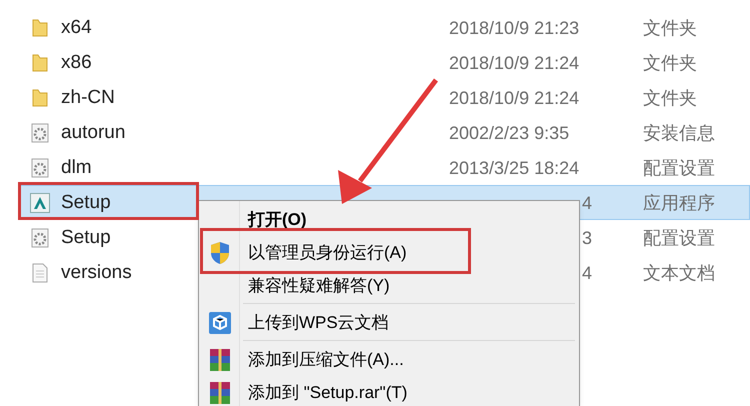  What do you see at coordinates (514, 167) in the screenshot?
I see `file-date: 2013/3/25 18:24` at bounding box center [514, 167].